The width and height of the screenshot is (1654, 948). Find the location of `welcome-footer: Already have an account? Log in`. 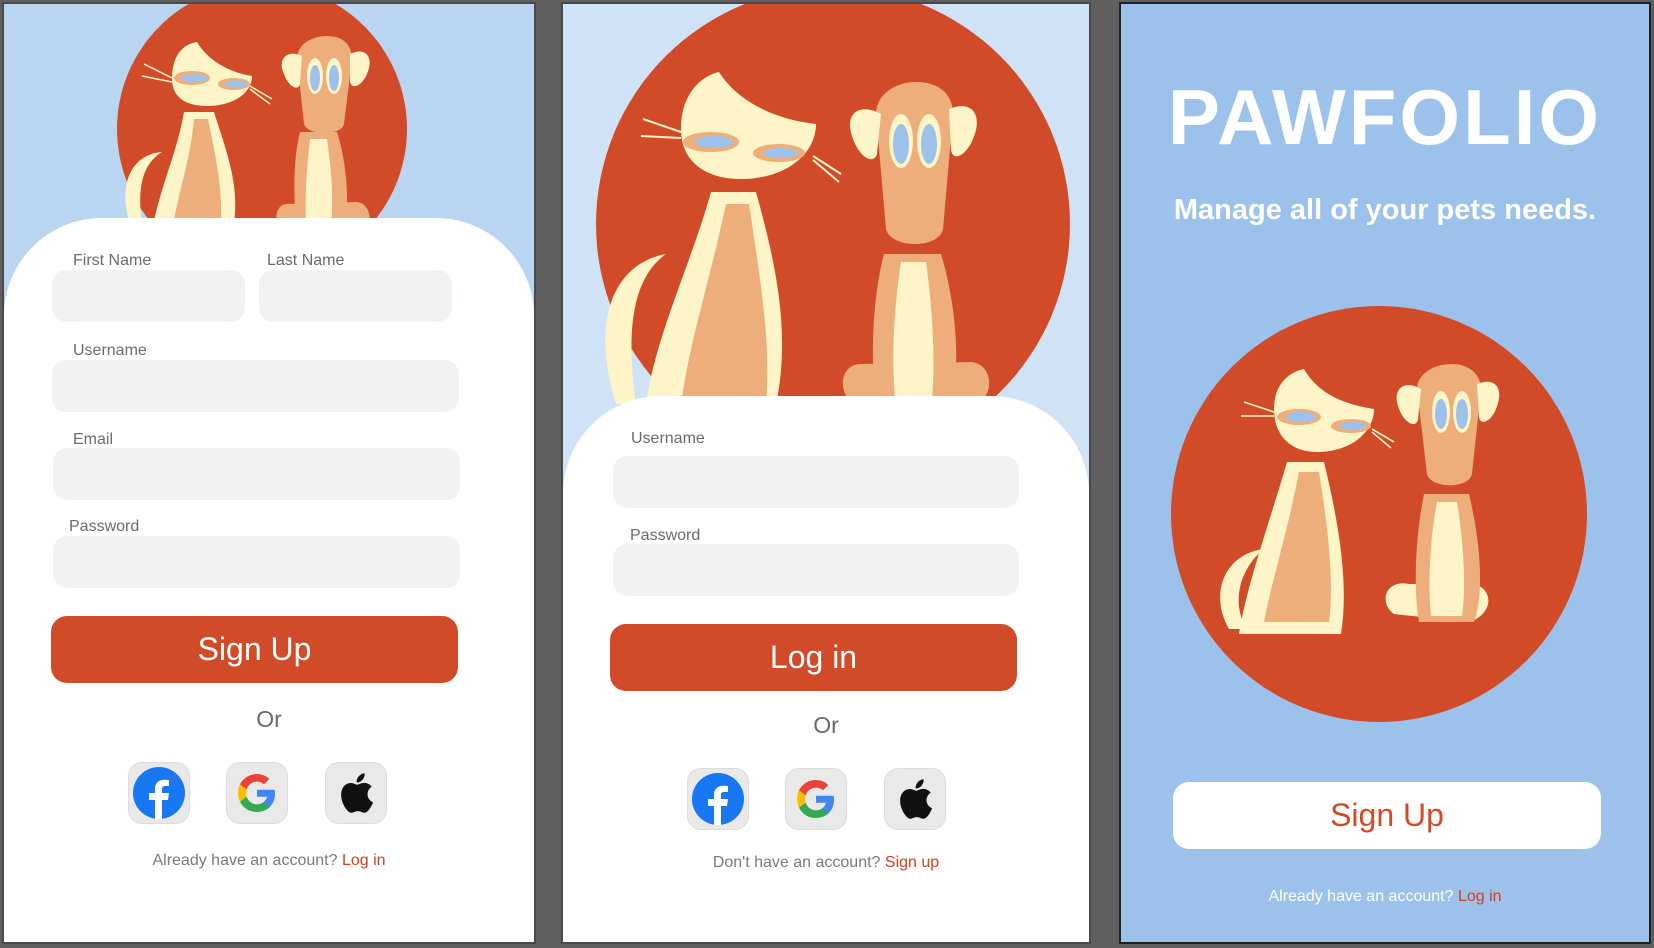

welcome-footer: Already have an account? Log in is located at coordinates (1385, 897).